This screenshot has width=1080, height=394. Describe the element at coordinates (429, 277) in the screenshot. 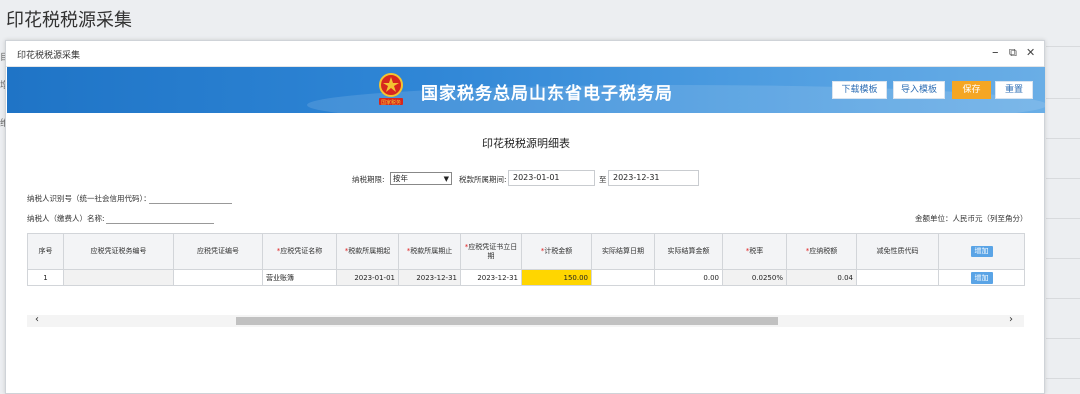

I see `cell-period-end: 2023-12-31` at that location.